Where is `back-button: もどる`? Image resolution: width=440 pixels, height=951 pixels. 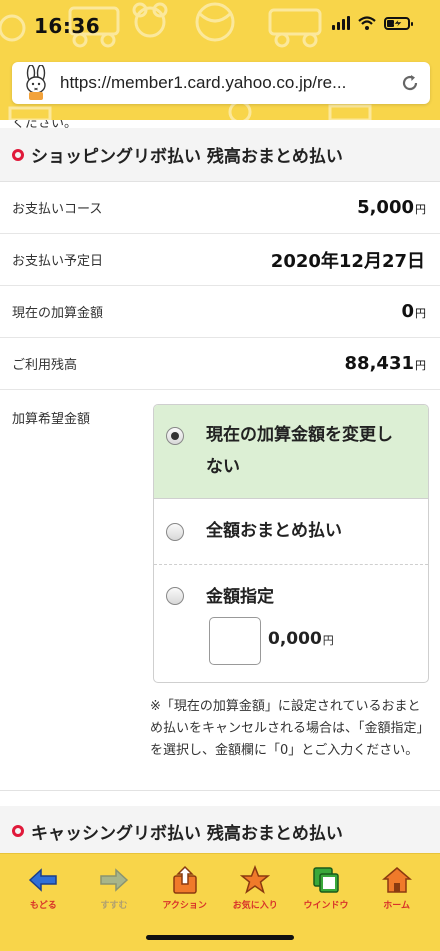
back-button: もどる is located at coordinates (43, 887).